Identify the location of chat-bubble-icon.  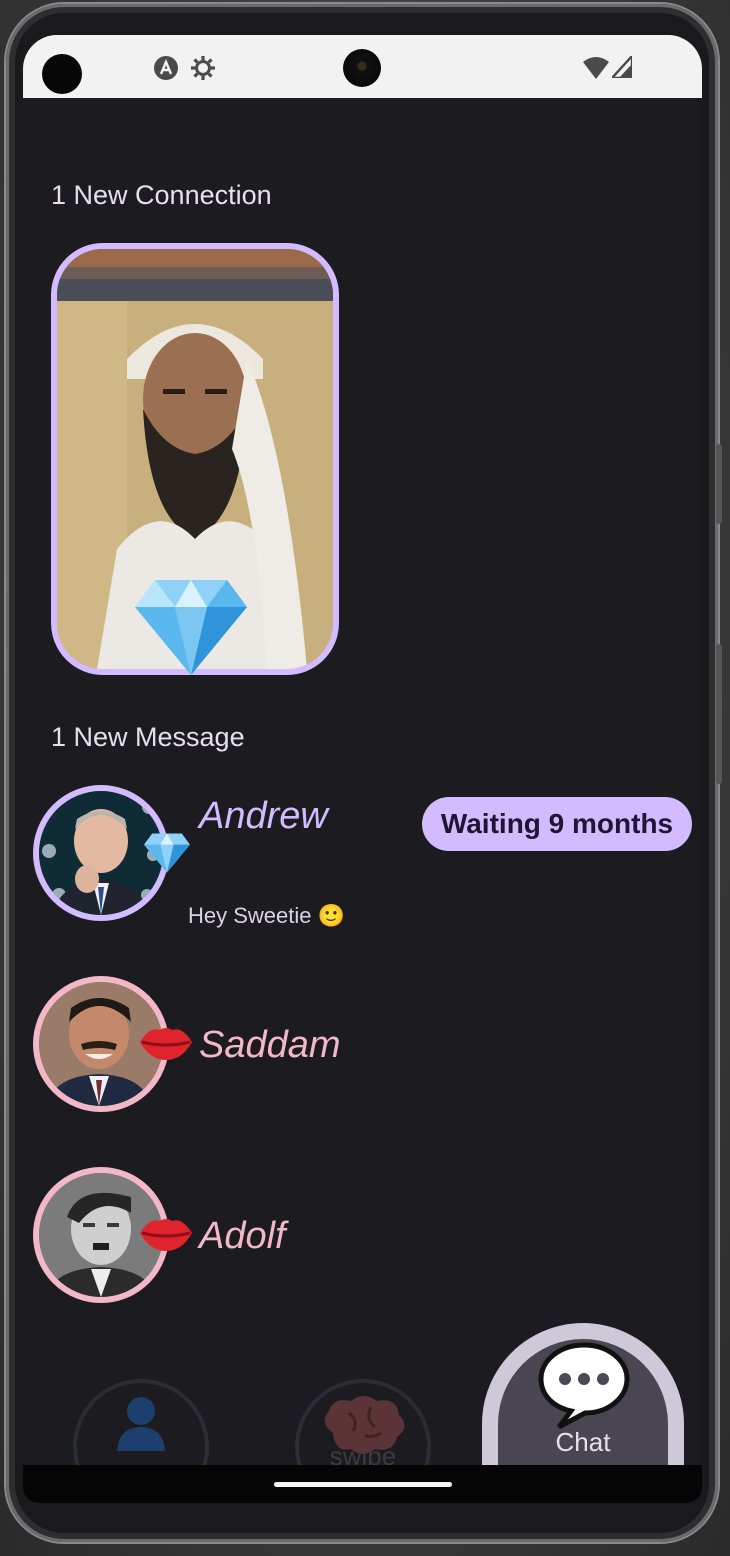
(584, 1386).